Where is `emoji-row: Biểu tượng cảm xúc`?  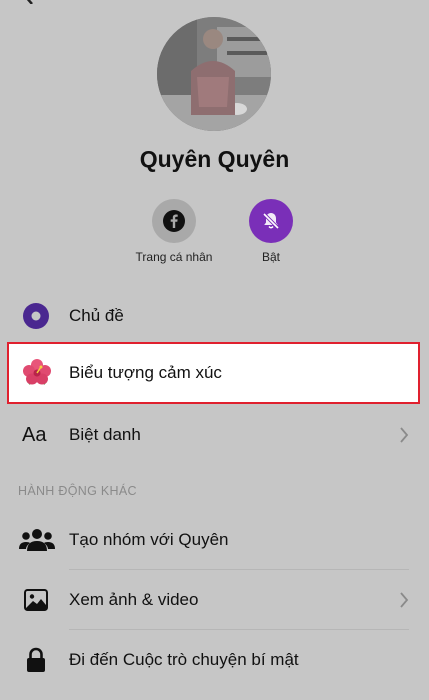 emoji-row: Biểu tượng cảm xúc is located at coordinates (213, 373).